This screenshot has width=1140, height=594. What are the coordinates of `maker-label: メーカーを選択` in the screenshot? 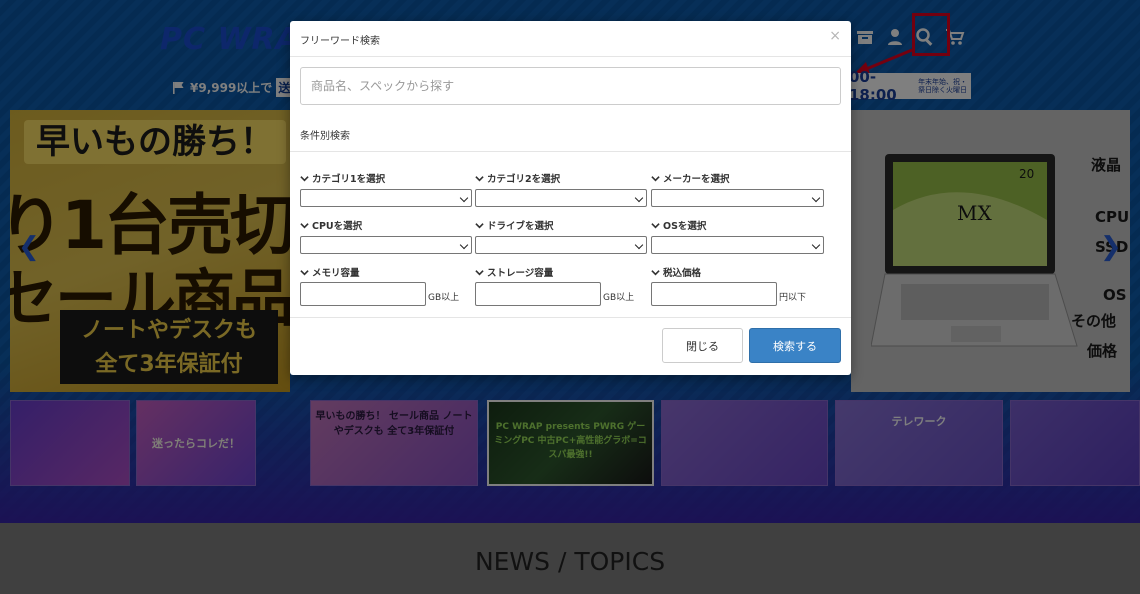 It's located at (696, 179).